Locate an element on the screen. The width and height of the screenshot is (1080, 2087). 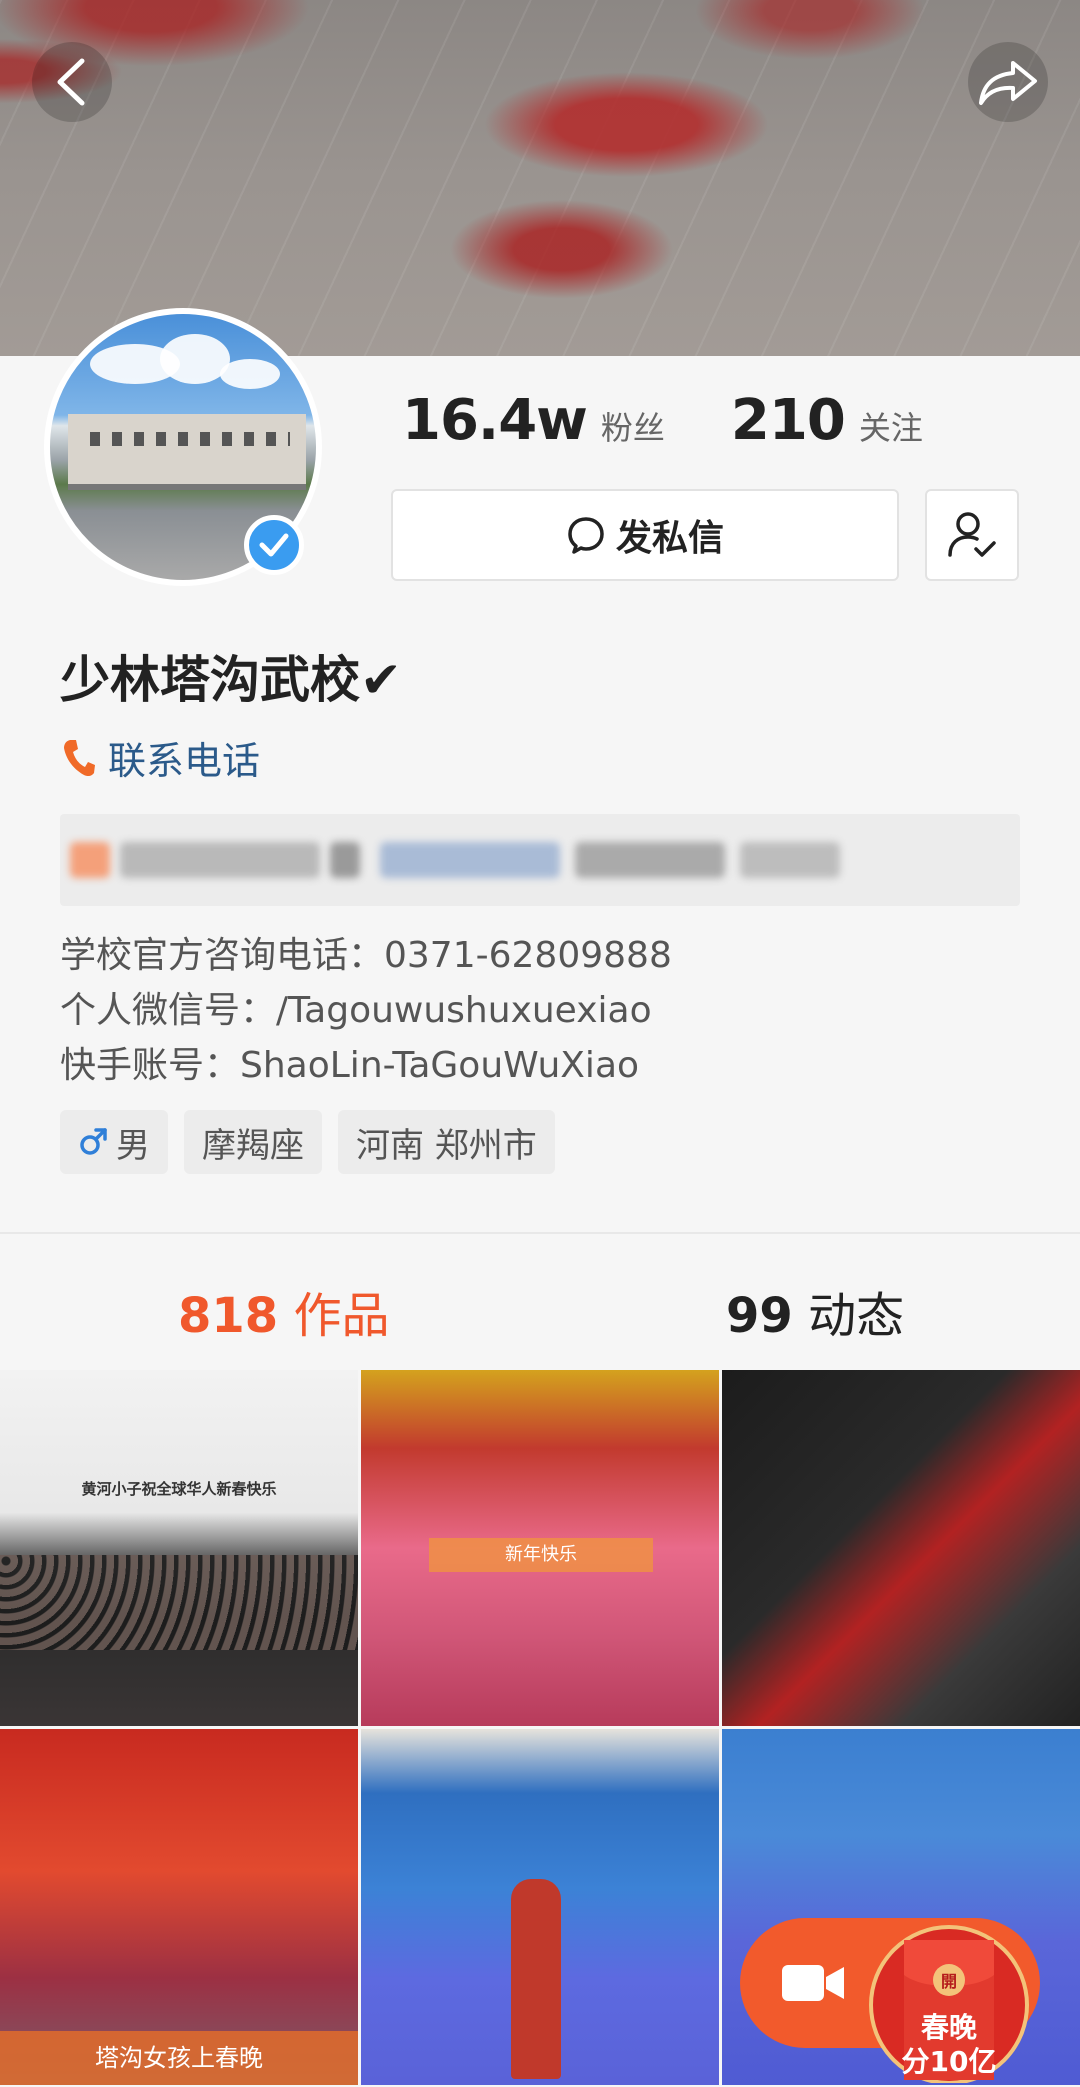
constellation-label: 摩羯座 is located at coordinates (253, 1145).